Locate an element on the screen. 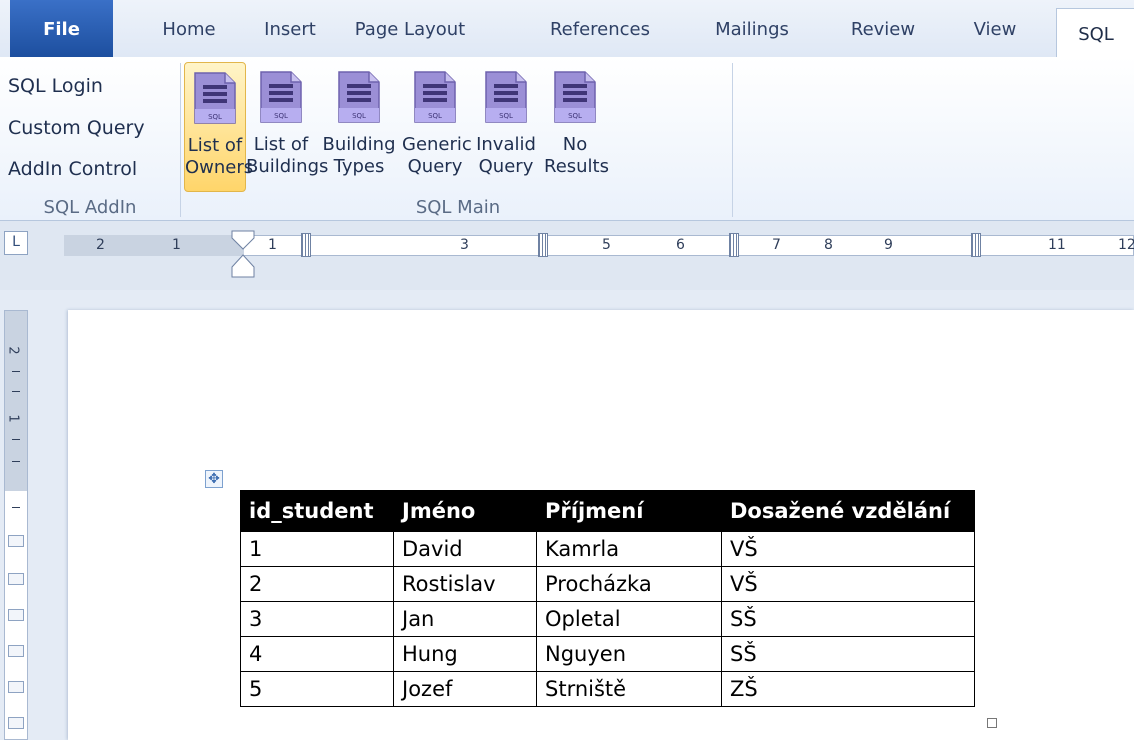 The height and width of the screenshot is (740, 1134). sql-main-button: SQL List of Owners is located at coordinates (219, 127).